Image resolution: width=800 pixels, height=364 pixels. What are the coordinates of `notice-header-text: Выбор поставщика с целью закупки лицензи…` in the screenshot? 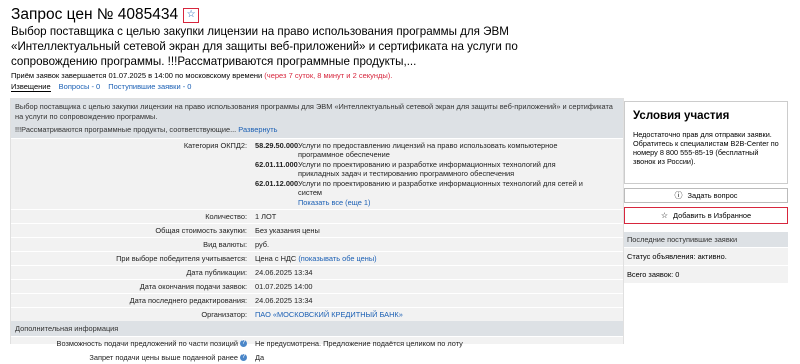 It's located at (314, 111).